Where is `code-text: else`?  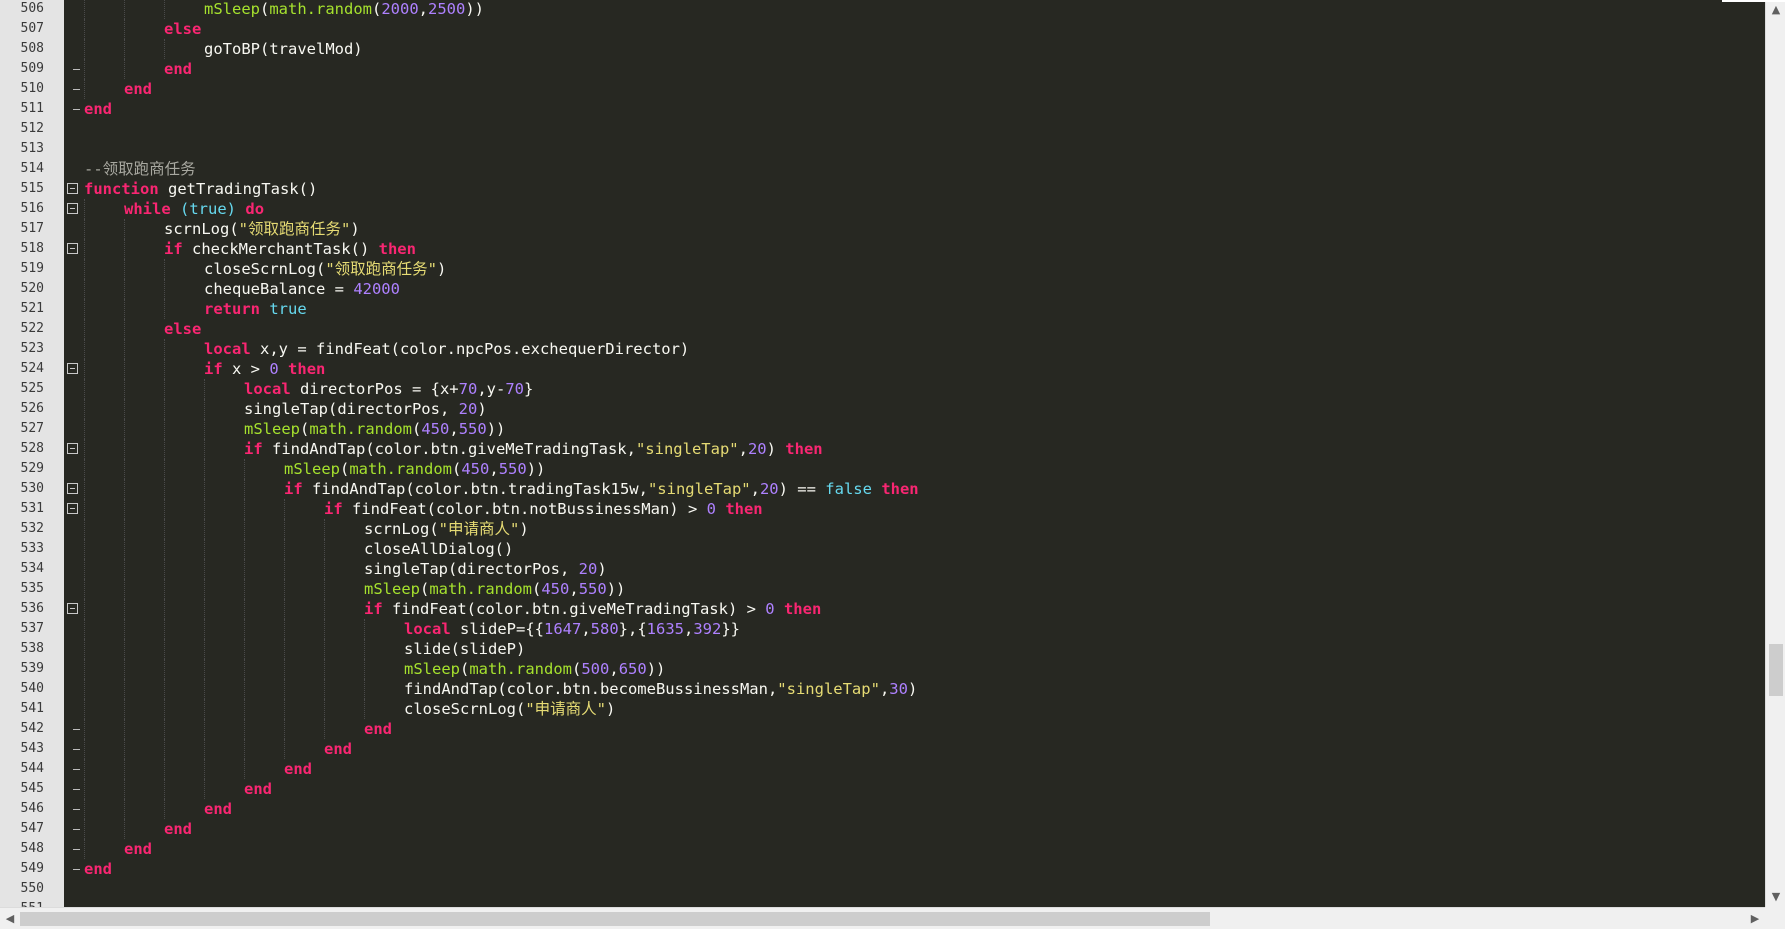
code-text: else is located at coordinates (182, 29).